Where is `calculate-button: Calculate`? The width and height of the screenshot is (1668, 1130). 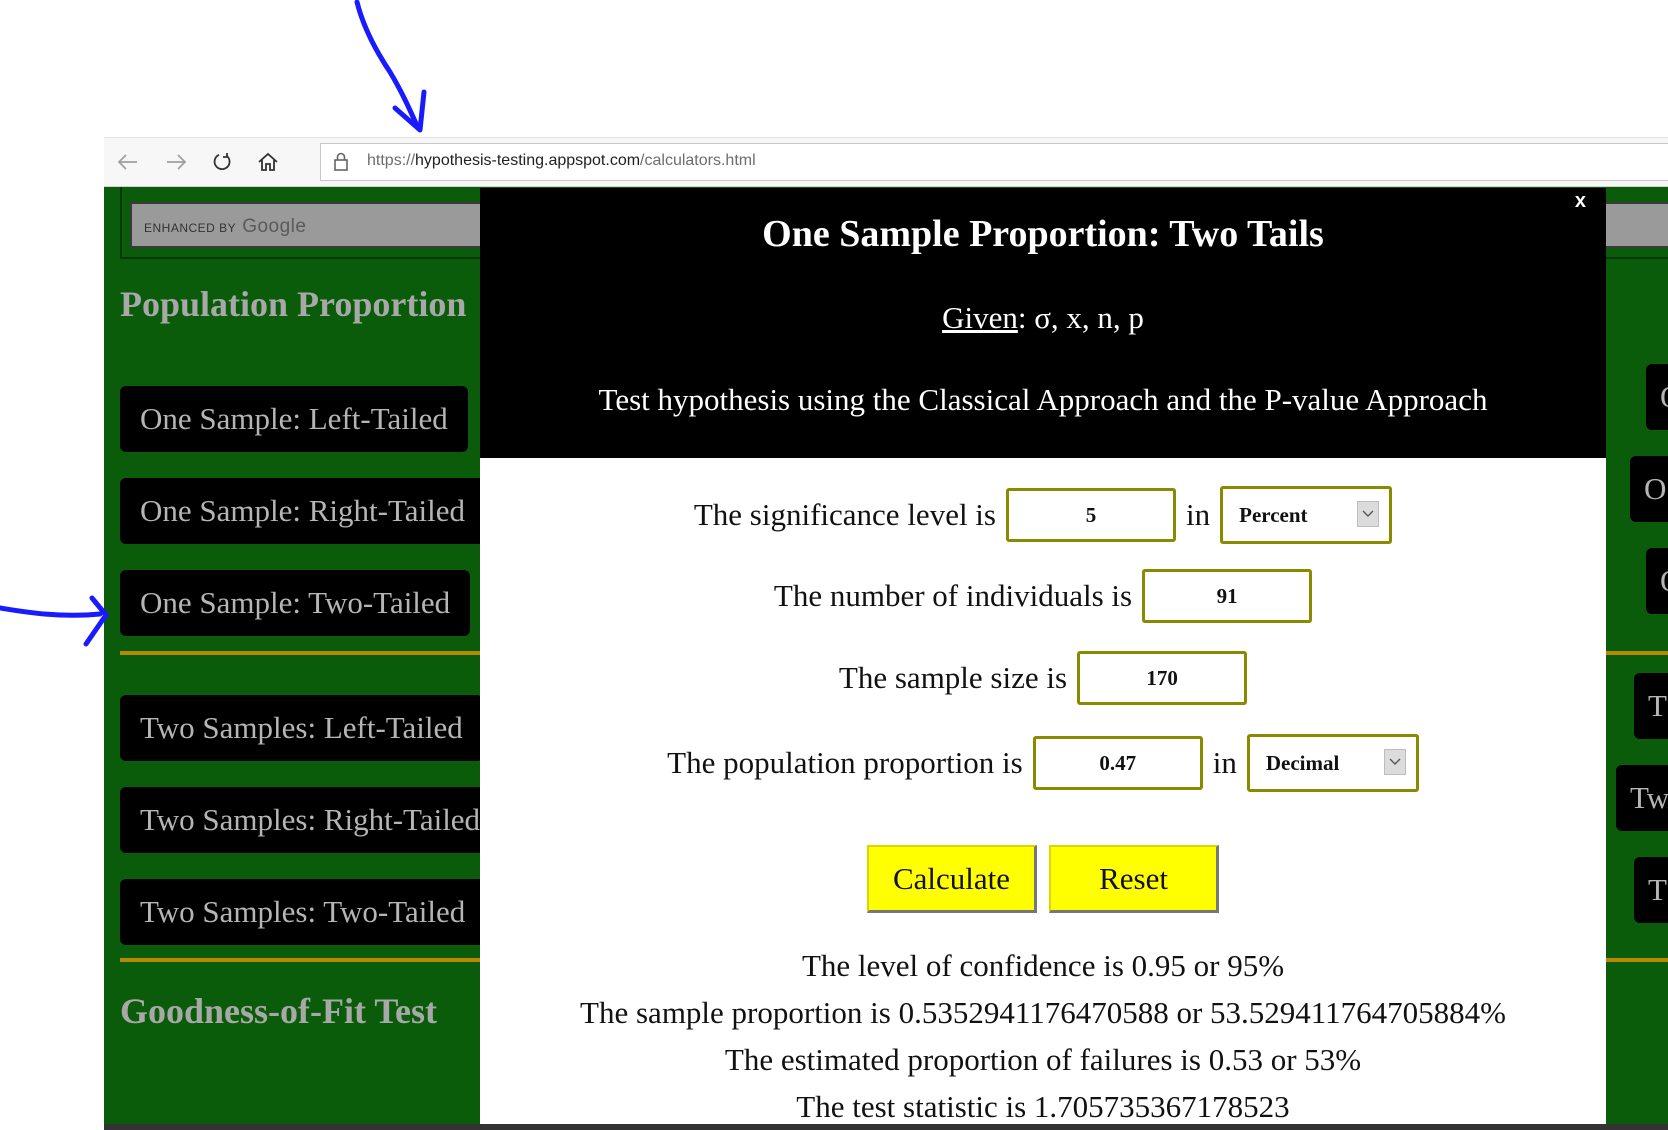 calculate-button: Calculate is located at coordinates (952, 879).